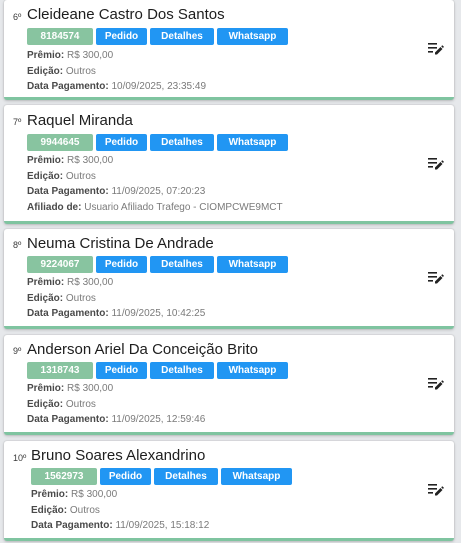  Describe the element at coordinates (17, 351) in the screenshot. I see `rank-label: 9º` at that location.